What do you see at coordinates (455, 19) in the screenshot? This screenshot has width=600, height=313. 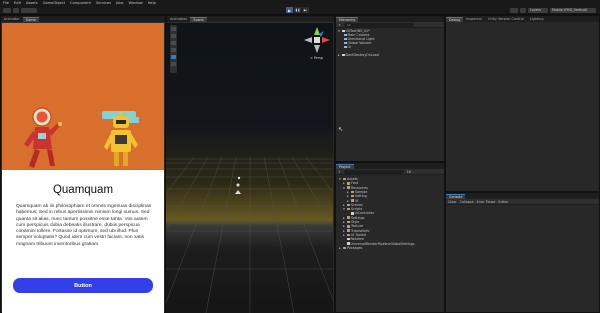 I see `tab-debug: Debug` at bounding box center [455, 19].